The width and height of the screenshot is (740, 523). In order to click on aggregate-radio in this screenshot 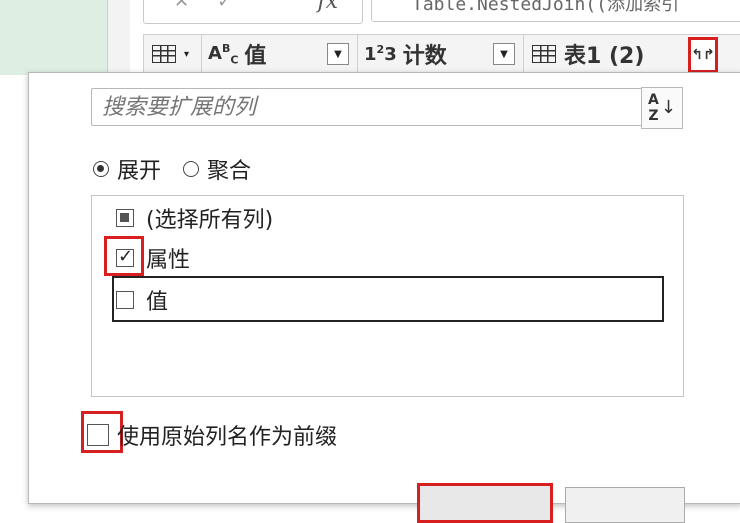, I will do `click(191, 169)`.